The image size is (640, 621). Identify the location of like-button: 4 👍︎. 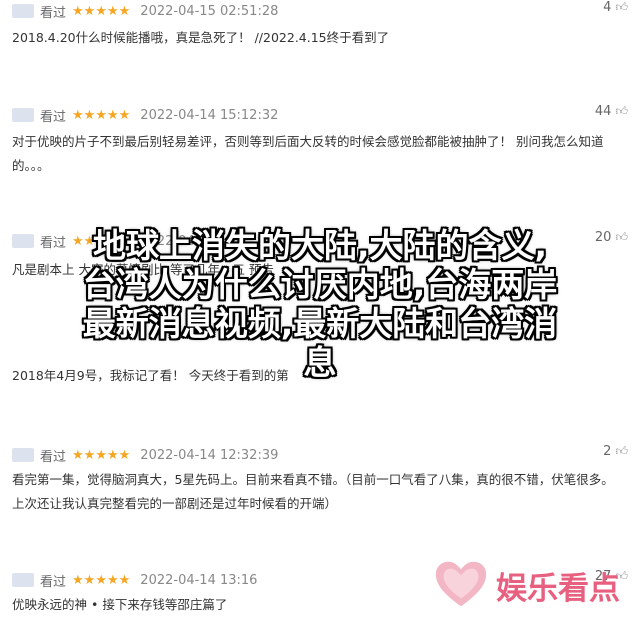
(615, 7).